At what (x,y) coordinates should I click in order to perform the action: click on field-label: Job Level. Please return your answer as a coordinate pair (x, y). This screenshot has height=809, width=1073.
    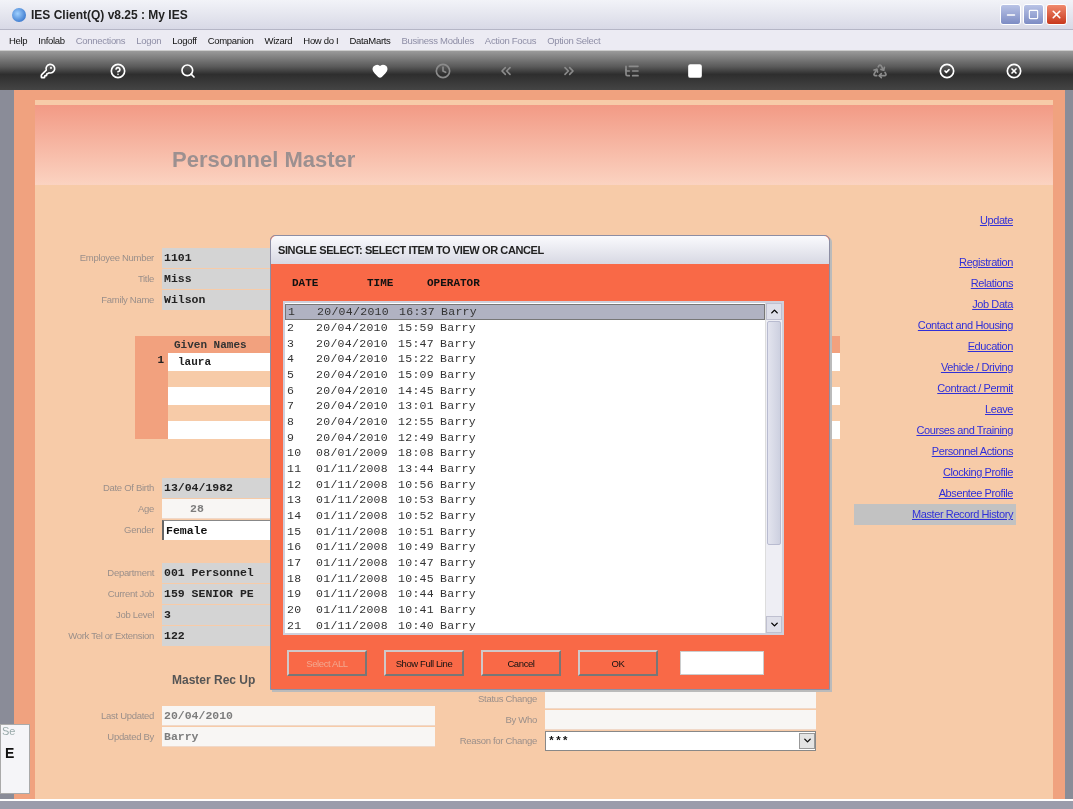
    Looking at the image, I should click on (135, 614).